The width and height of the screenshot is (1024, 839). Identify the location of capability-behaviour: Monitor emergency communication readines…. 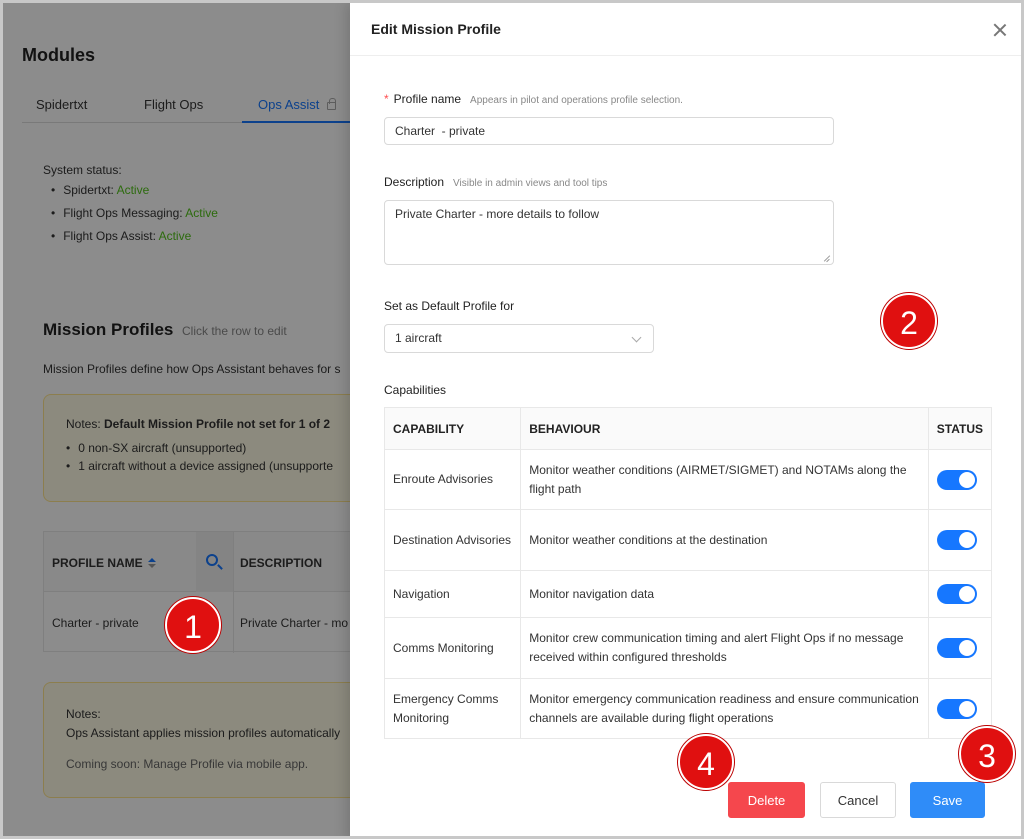
(724, 708).